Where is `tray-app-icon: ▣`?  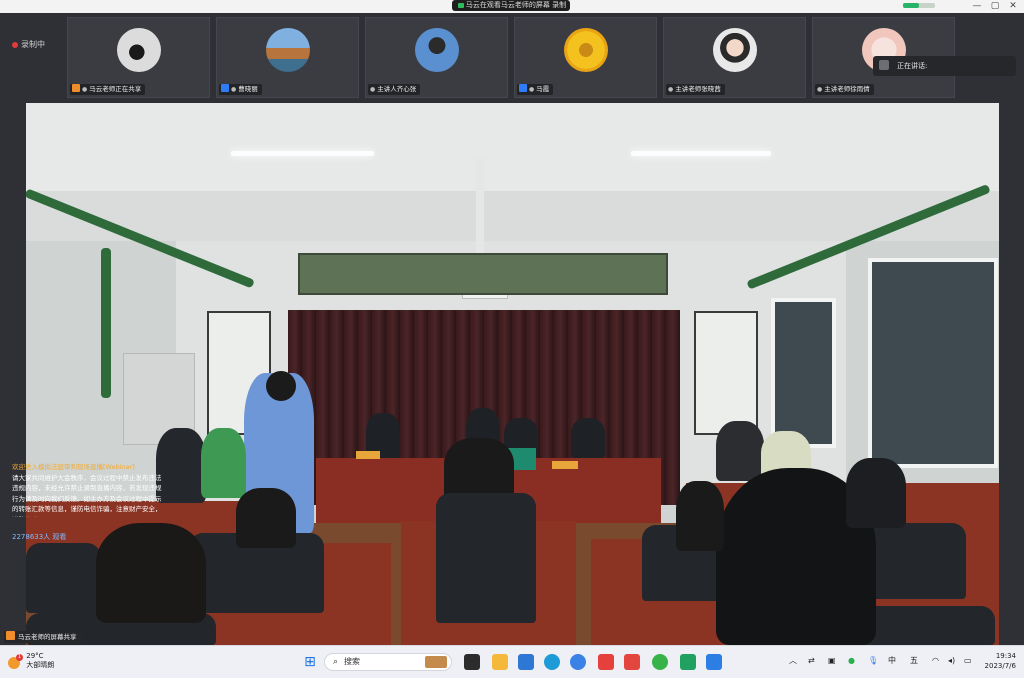
tray-app-icon: ▣ is located at coordinates (832, 661).